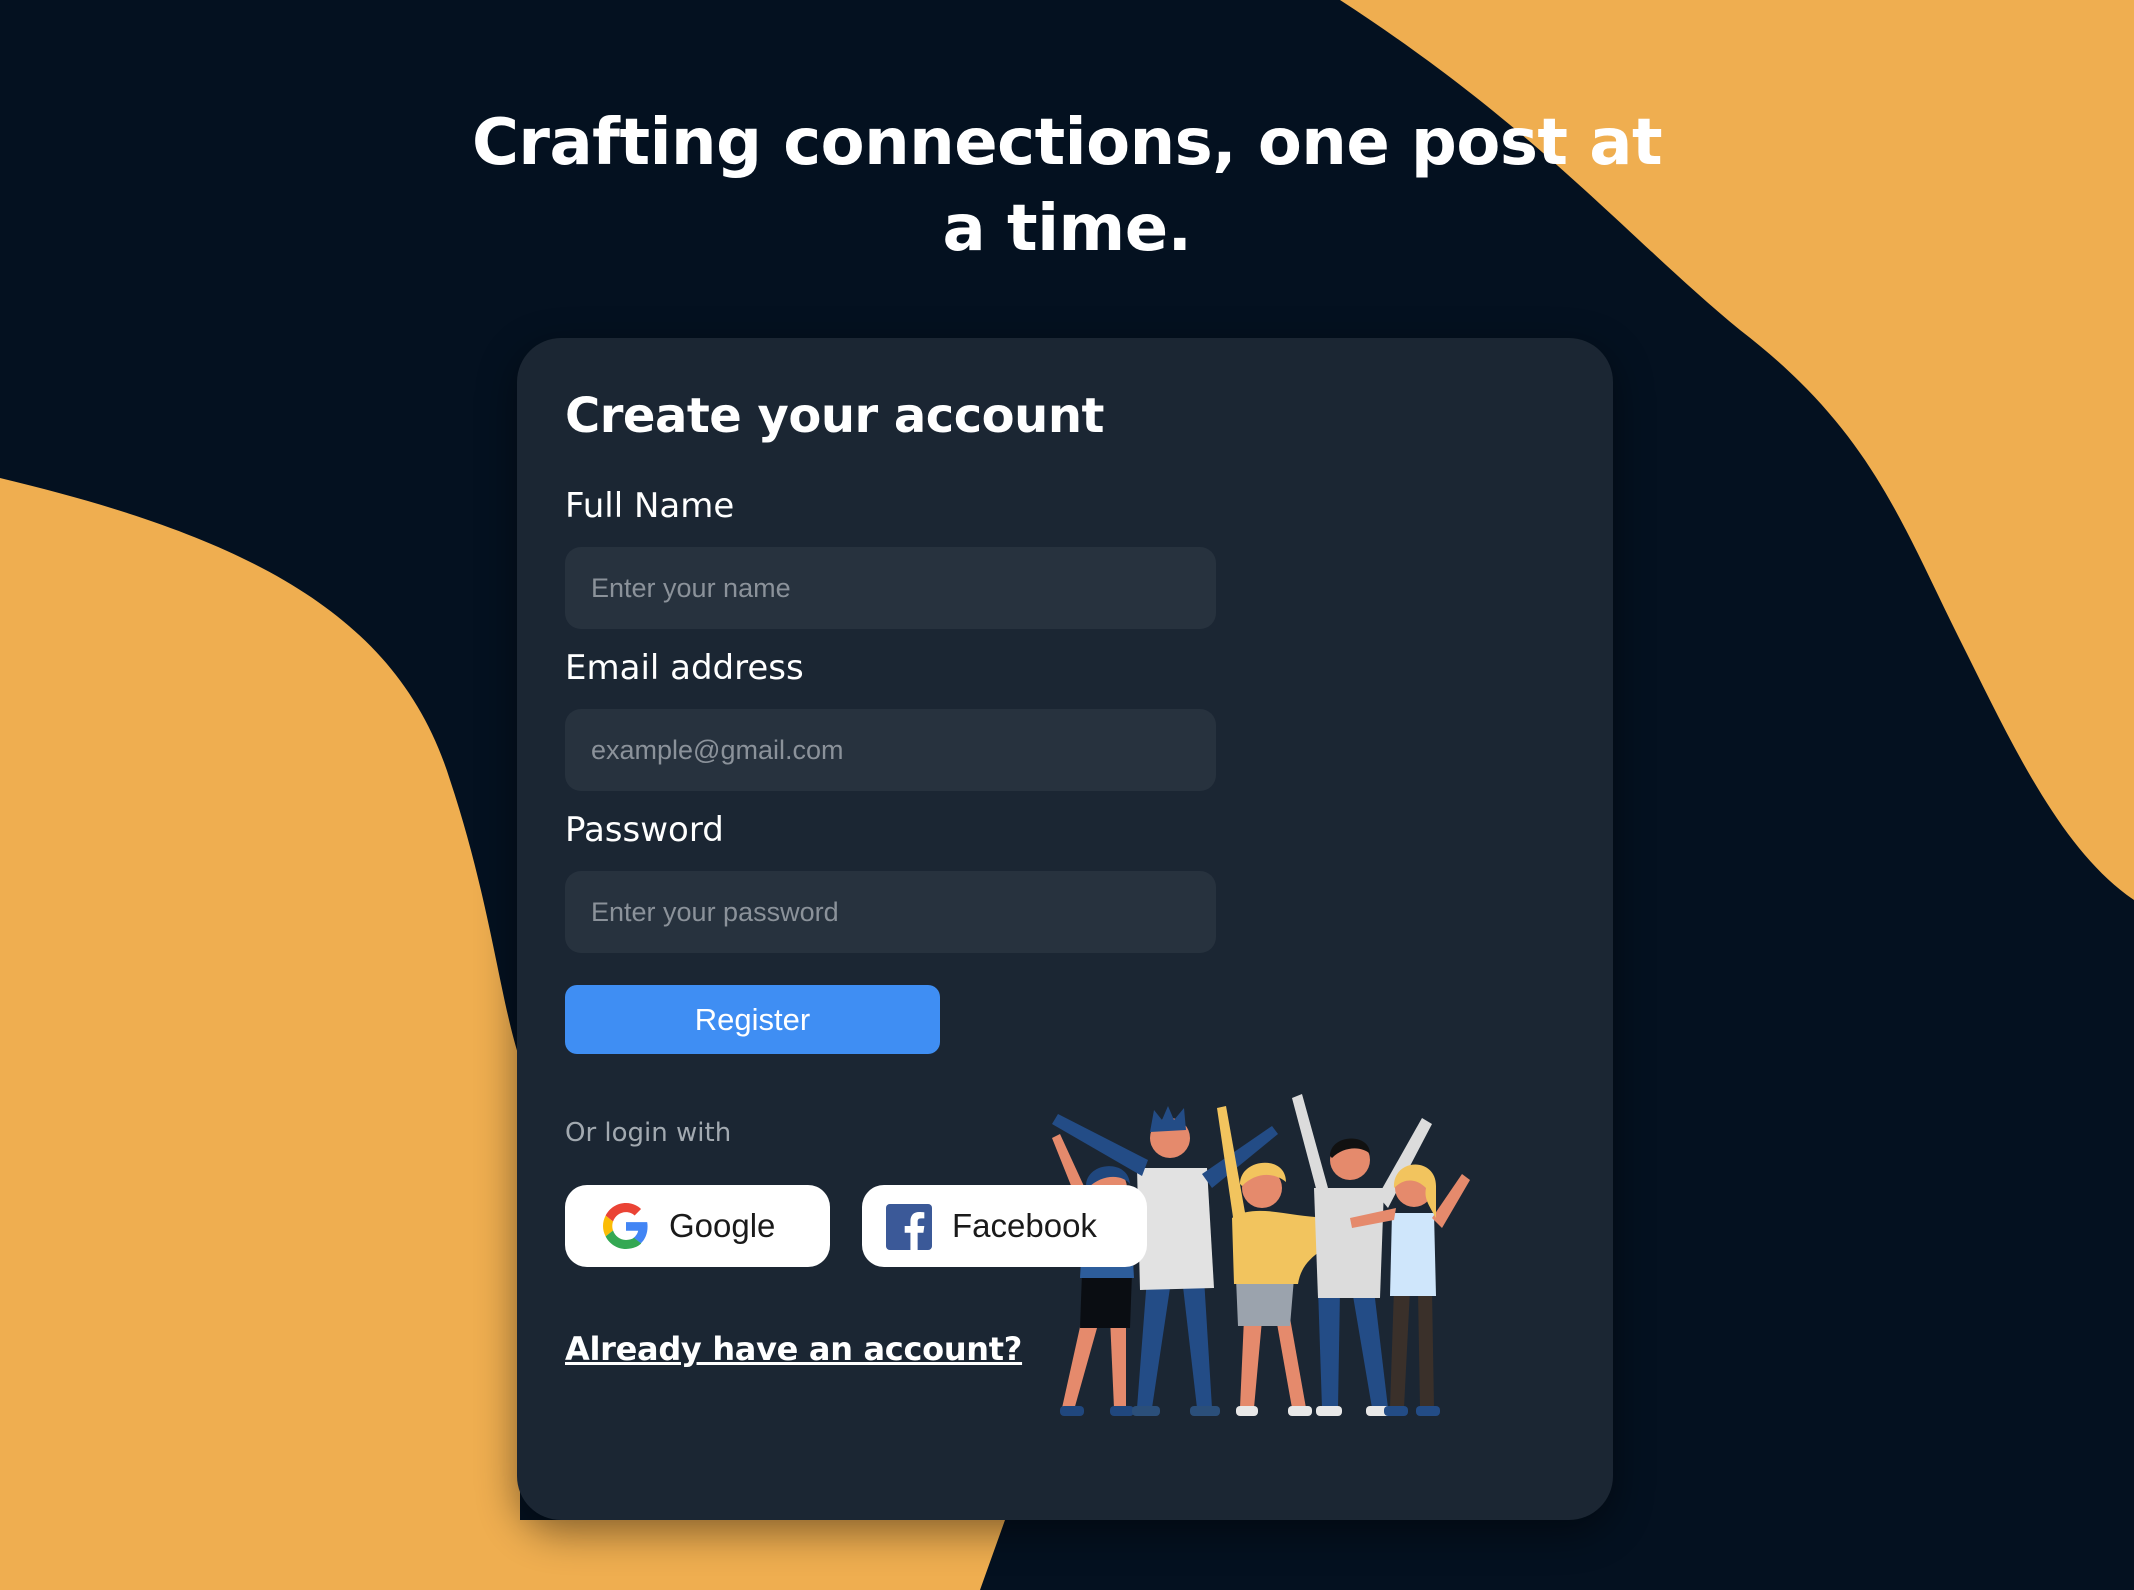 This screenshot has width=2134, height=1590. Describe the element at coordinates (793, 1349) in the screenshot. I see `already-have-account-link: Already have an account?` at that location.